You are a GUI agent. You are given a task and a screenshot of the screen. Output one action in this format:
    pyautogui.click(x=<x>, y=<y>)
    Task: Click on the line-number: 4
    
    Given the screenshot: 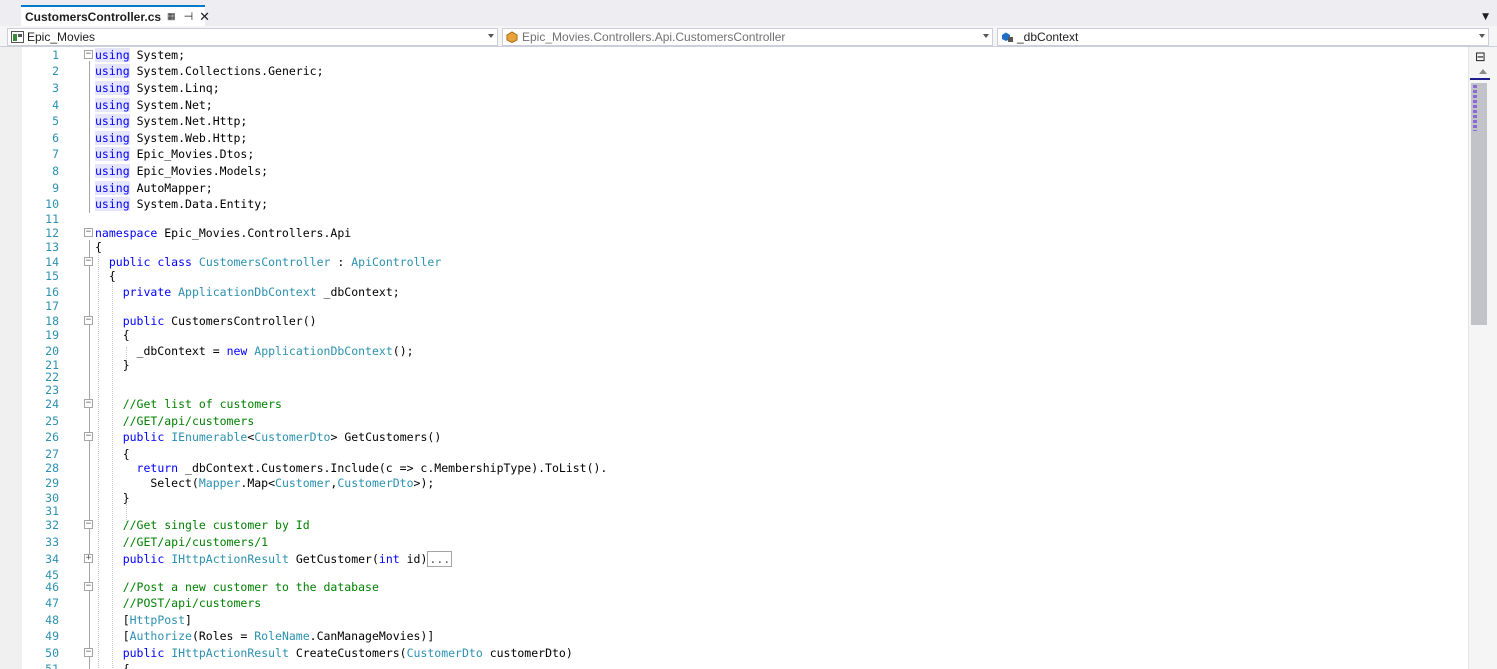 What is the action you would take?
    pyautogui.click(x=55, y=105)
    